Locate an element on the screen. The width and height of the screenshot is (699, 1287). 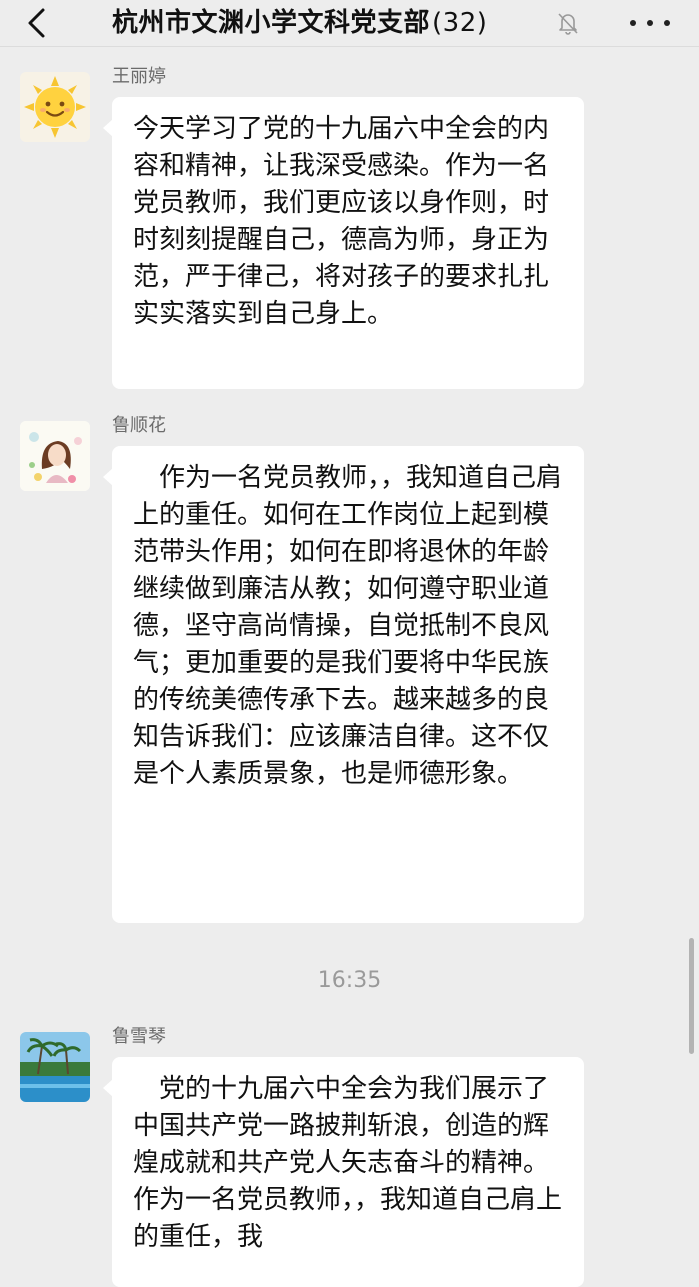
back-button is located at coordinates (36, 23).